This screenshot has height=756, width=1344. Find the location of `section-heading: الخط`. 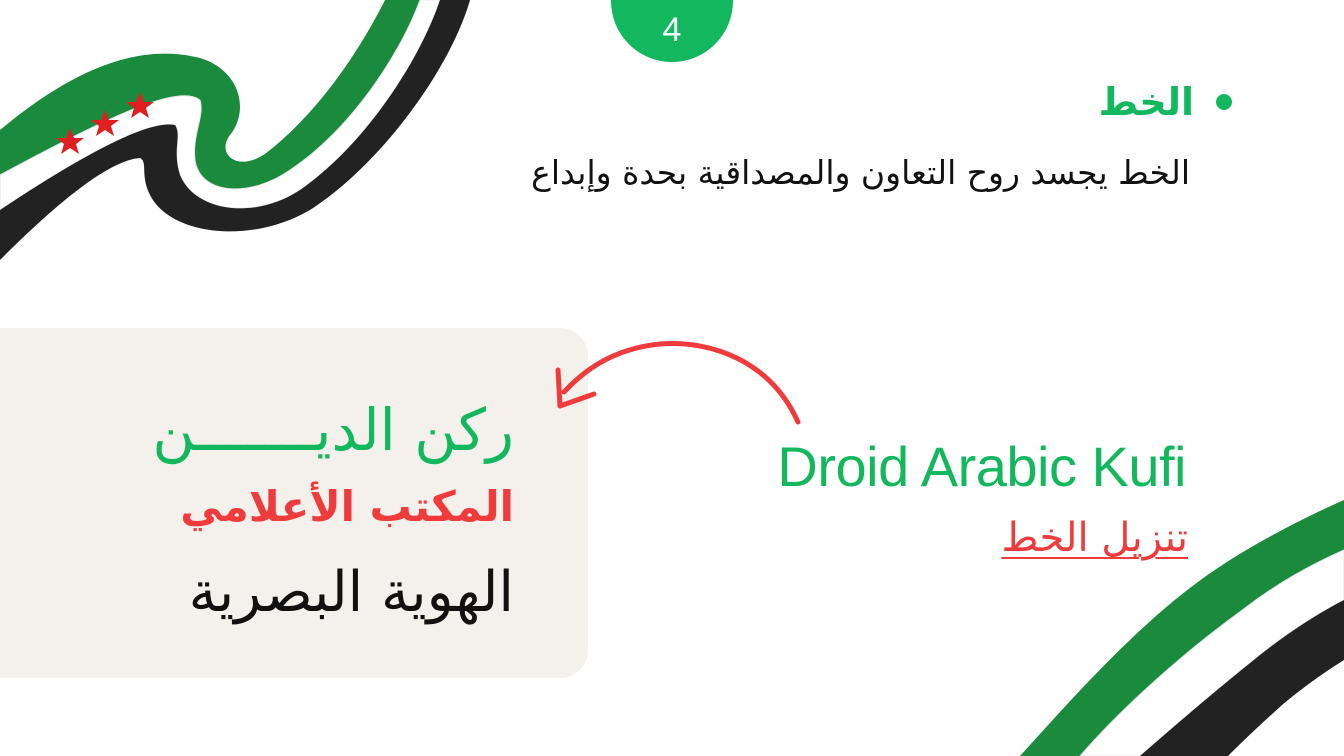

section-heading: الخط is located at coordinates (1165, 102).